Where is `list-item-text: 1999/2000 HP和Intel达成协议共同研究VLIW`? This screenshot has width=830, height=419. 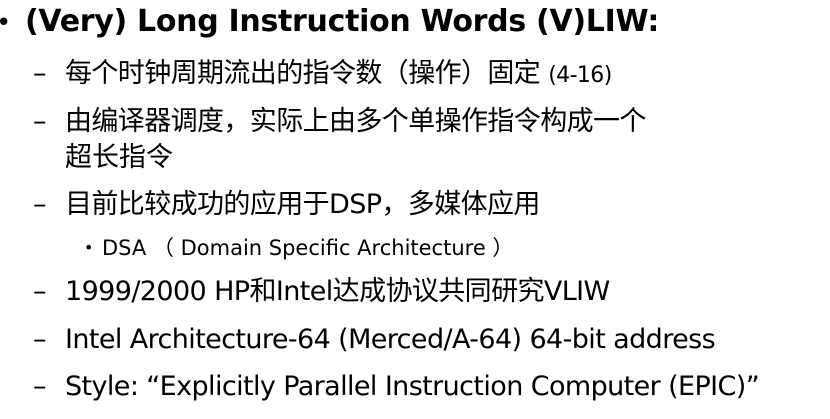 list-item-text: 1999/2000 HP和Intel达成协议共同研究VLIW is located at coordinates (337, 291).